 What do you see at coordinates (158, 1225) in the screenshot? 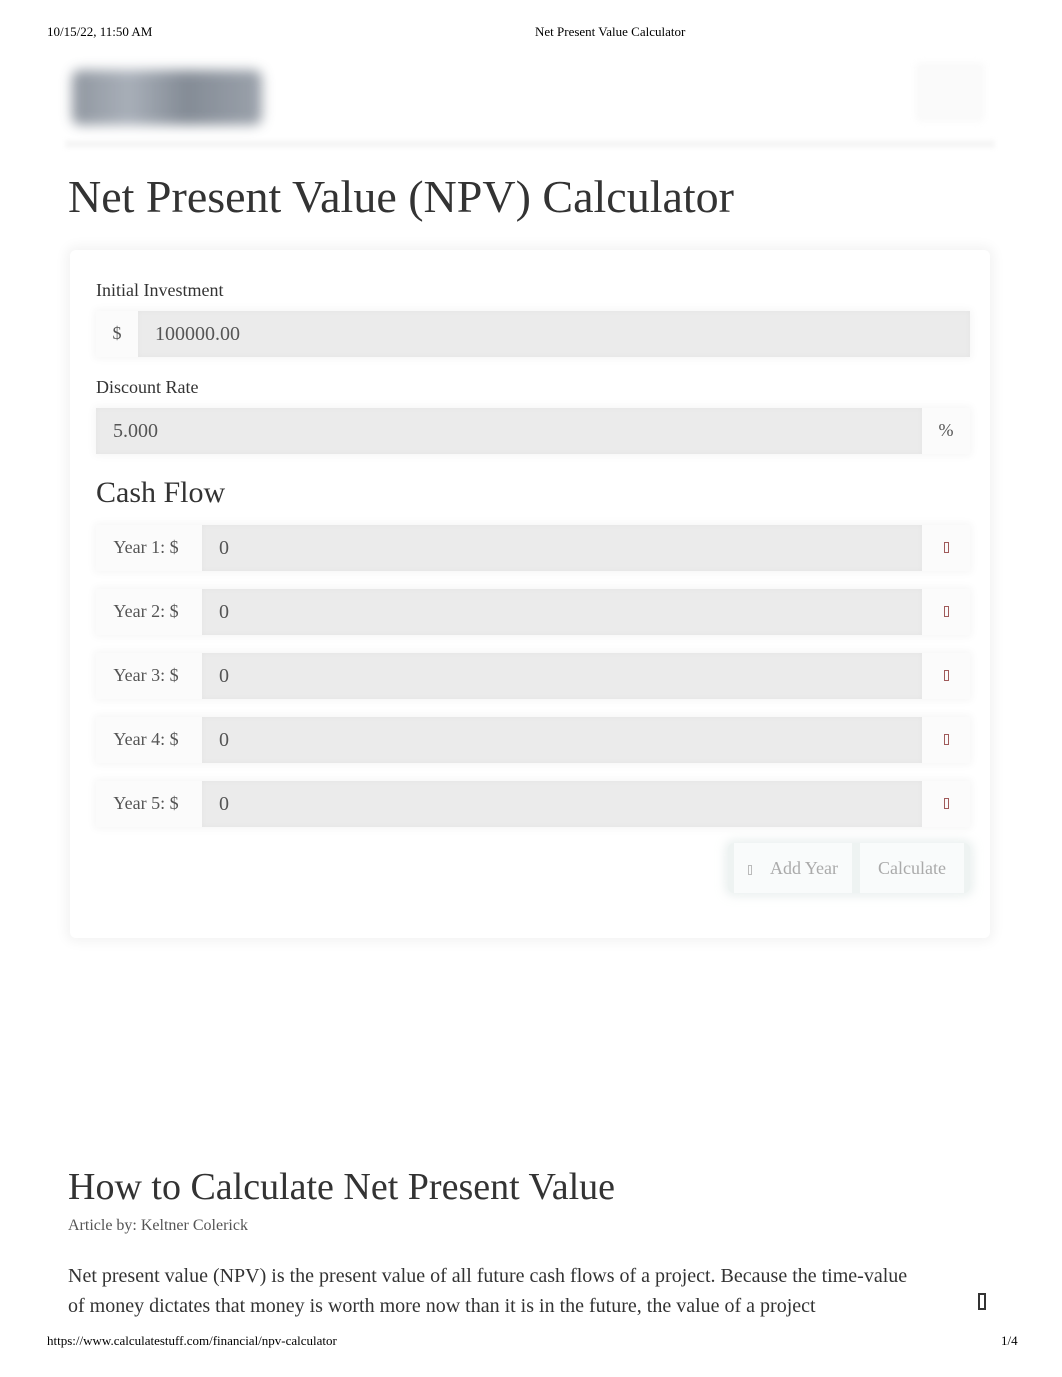
I see `article-byline: Article by: Keltner Colerick` at bounding box center [158, 1225].